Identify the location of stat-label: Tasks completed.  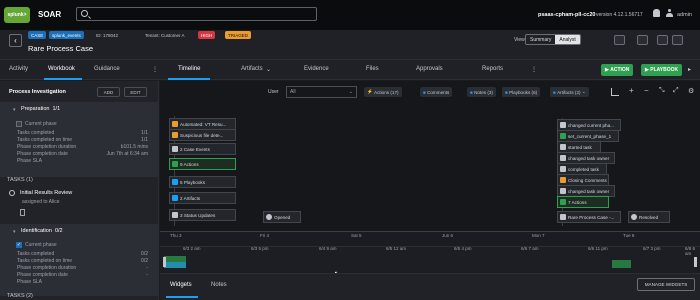
(36, 254).